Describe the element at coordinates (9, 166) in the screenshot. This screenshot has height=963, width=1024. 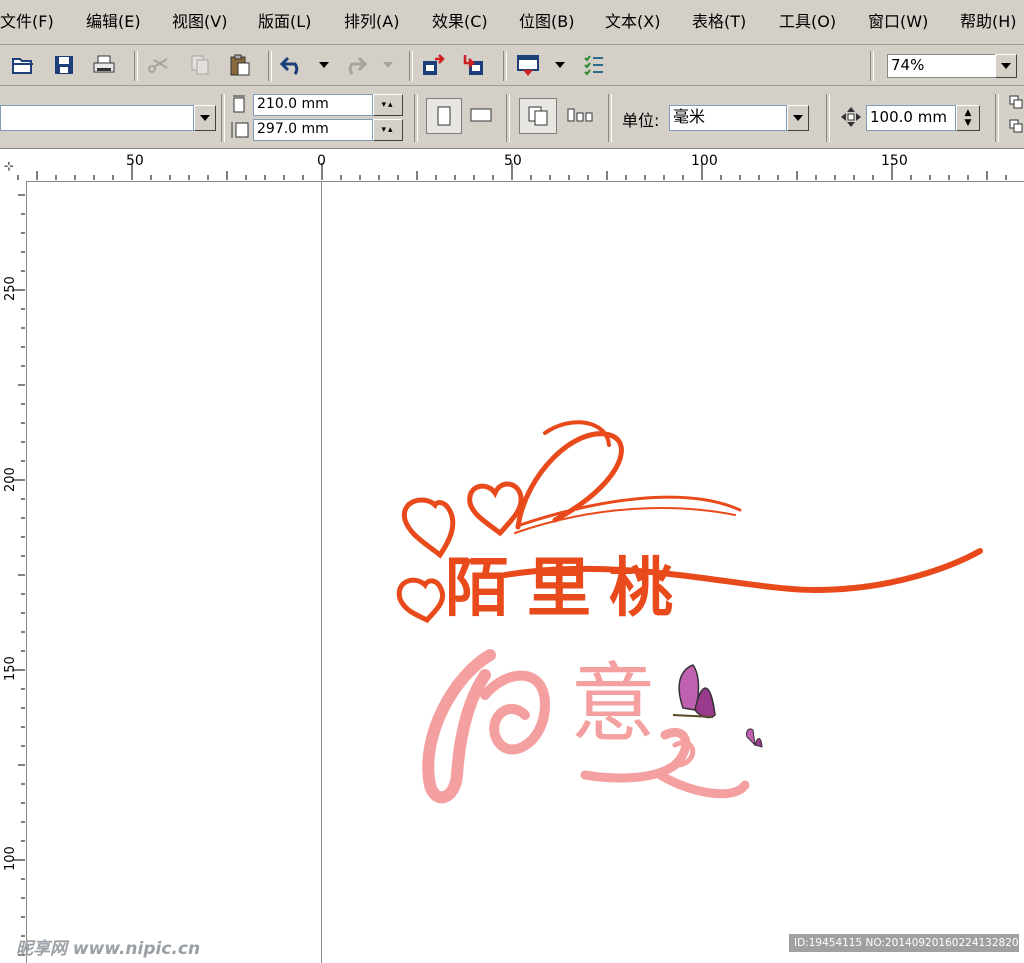
I see `ruler-origin-icon: ⊹` at that location.